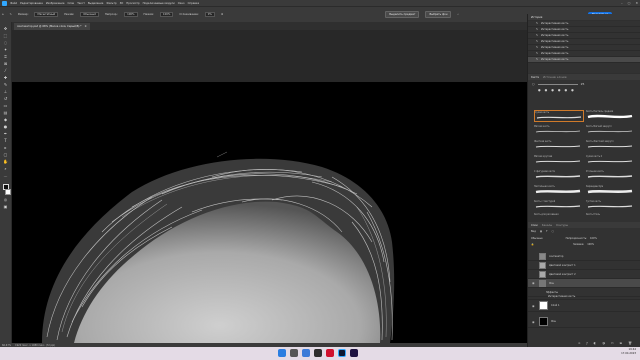 This screenshot has height=360, width=640. What do you see at coordinates (6, 70) in the screenshot?
I see `eyedropper-tool-icon: ⁄` at bounding box center [6, 70].